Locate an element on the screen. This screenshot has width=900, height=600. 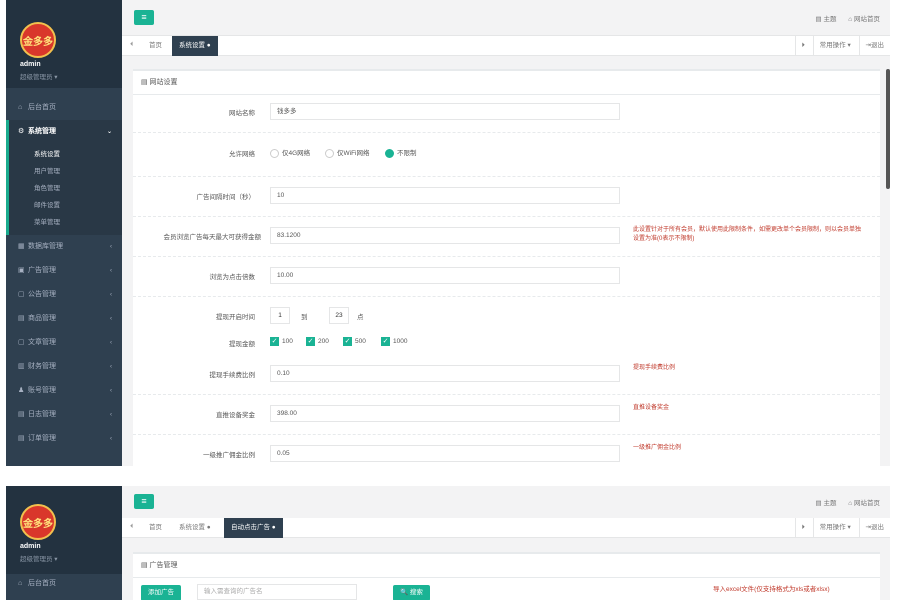
checkbox-amount-500: ✓ 500 is located at coordinates (354, 341).